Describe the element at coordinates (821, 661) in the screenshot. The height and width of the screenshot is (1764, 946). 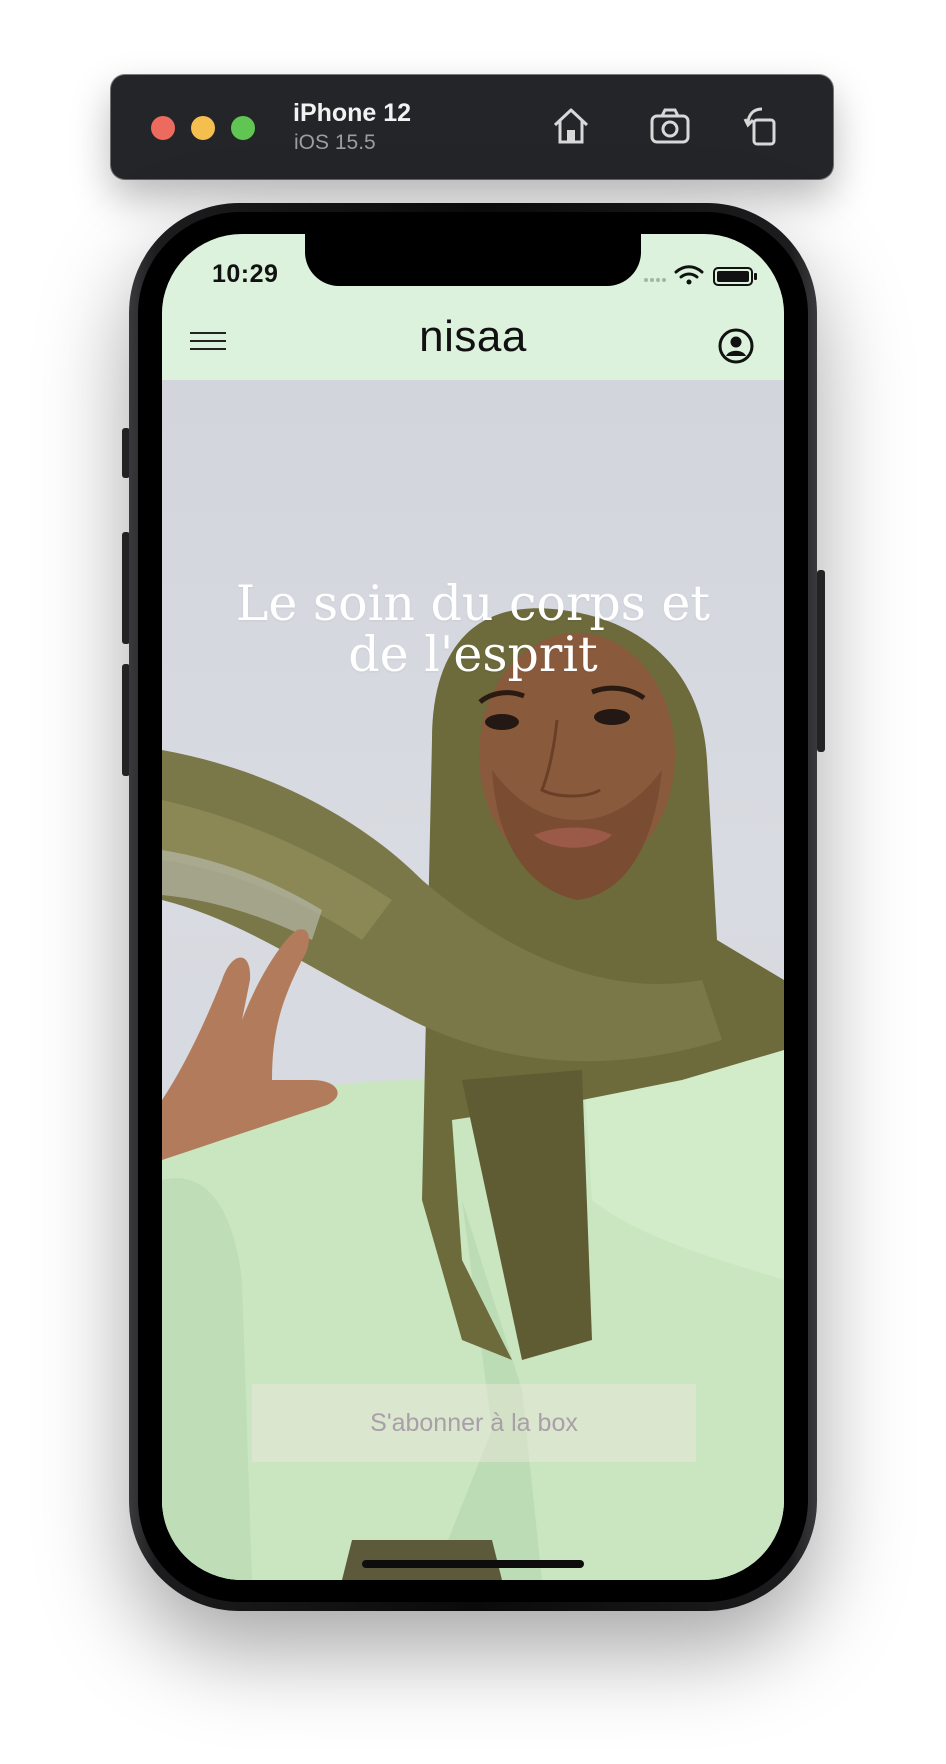
I see `power-button` at that location.